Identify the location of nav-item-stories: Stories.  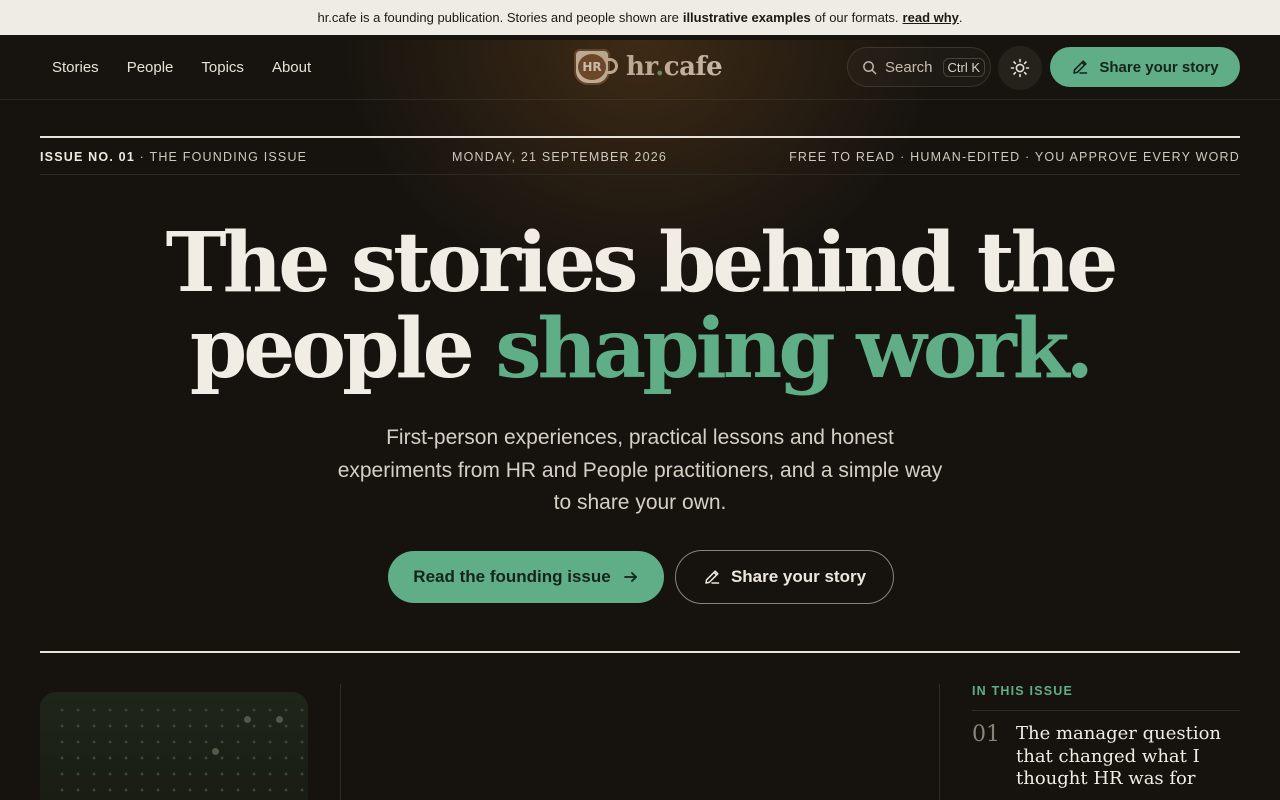
(75, 67).